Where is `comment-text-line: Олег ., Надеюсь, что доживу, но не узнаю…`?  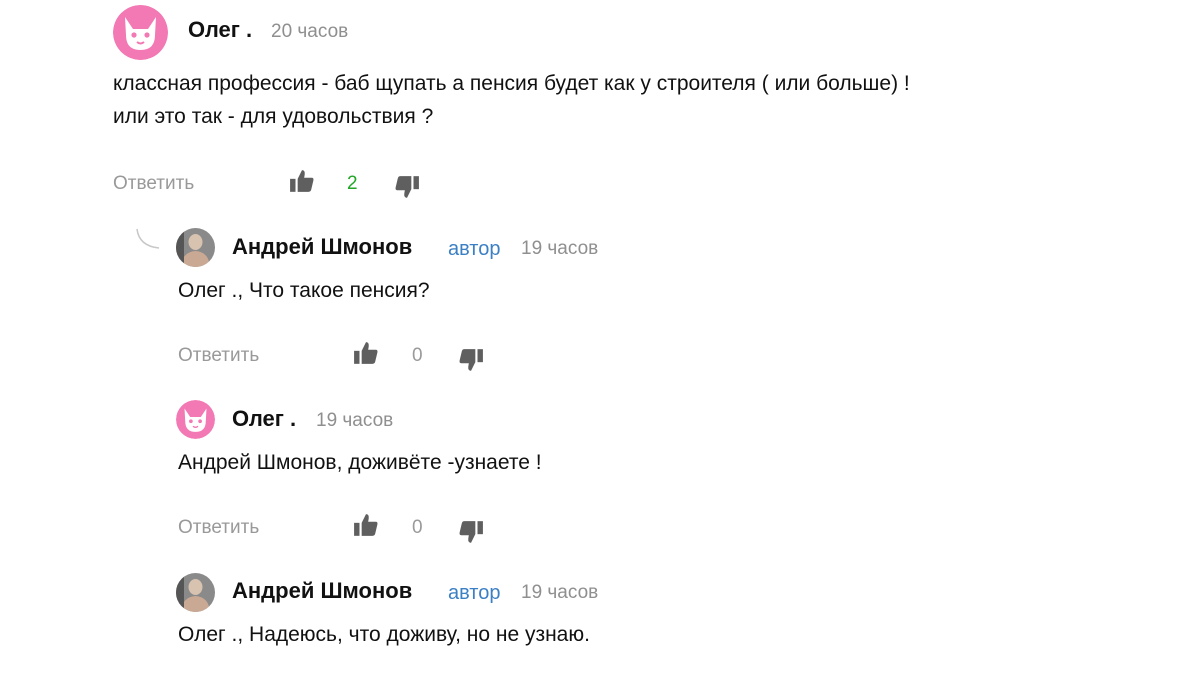 comment-text-line: Олег ., Надеюсь, что доживу, но не узнаю… is located at coordinates (384, 634).